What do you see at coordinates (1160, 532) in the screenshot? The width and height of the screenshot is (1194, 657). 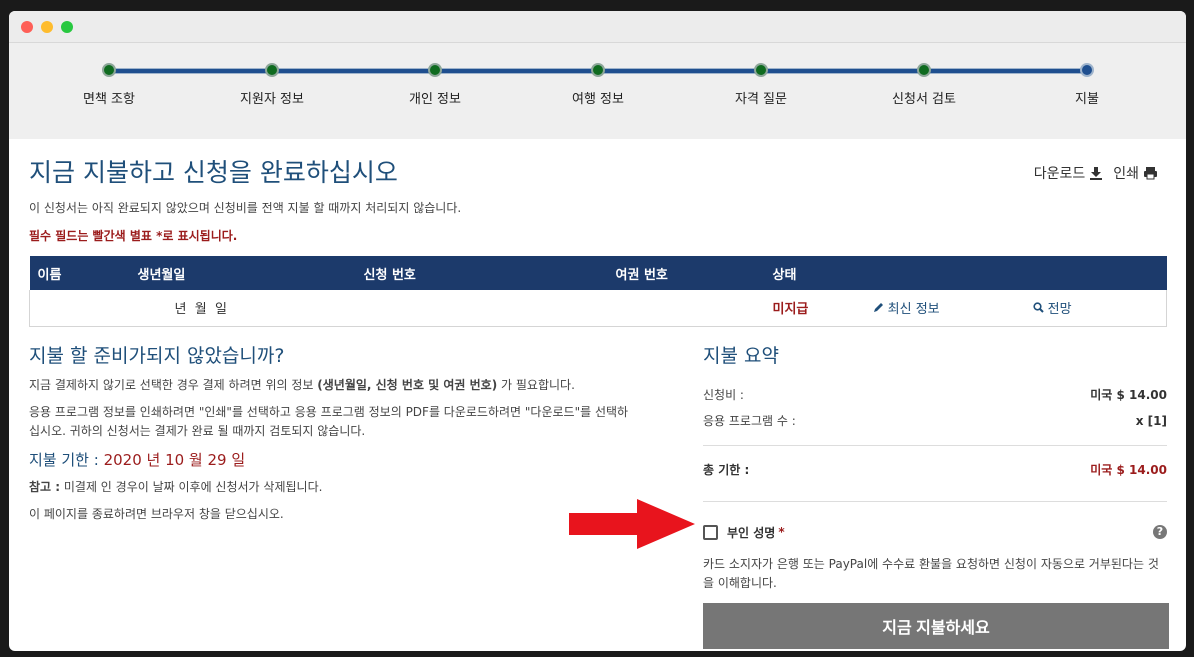 I see `help-icon: ?` at bounding box center [1160, 532].